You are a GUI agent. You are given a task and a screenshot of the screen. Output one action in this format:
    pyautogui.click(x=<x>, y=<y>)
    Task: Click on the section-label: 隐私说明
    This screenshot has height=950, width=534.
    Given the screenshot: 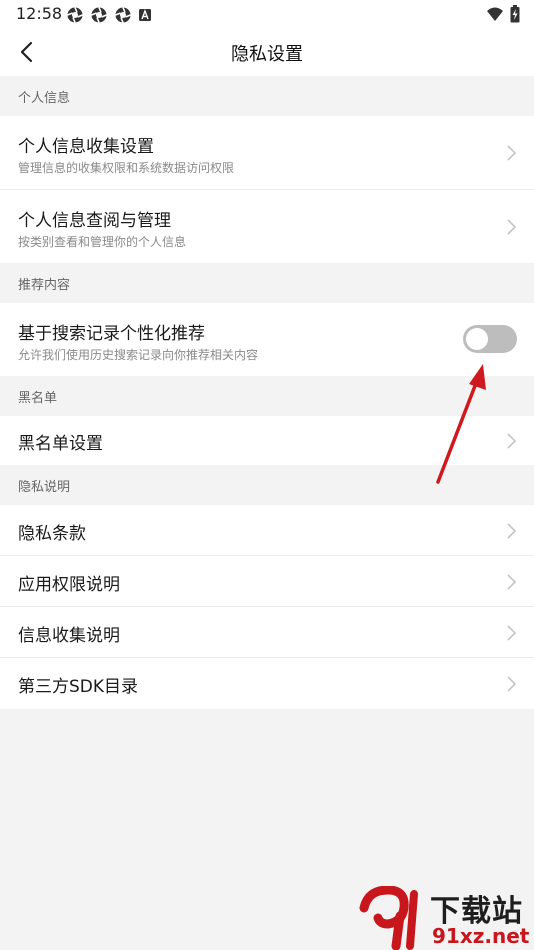 What is the action you would take?
    pyautogui.click(x=44, y=487)
    